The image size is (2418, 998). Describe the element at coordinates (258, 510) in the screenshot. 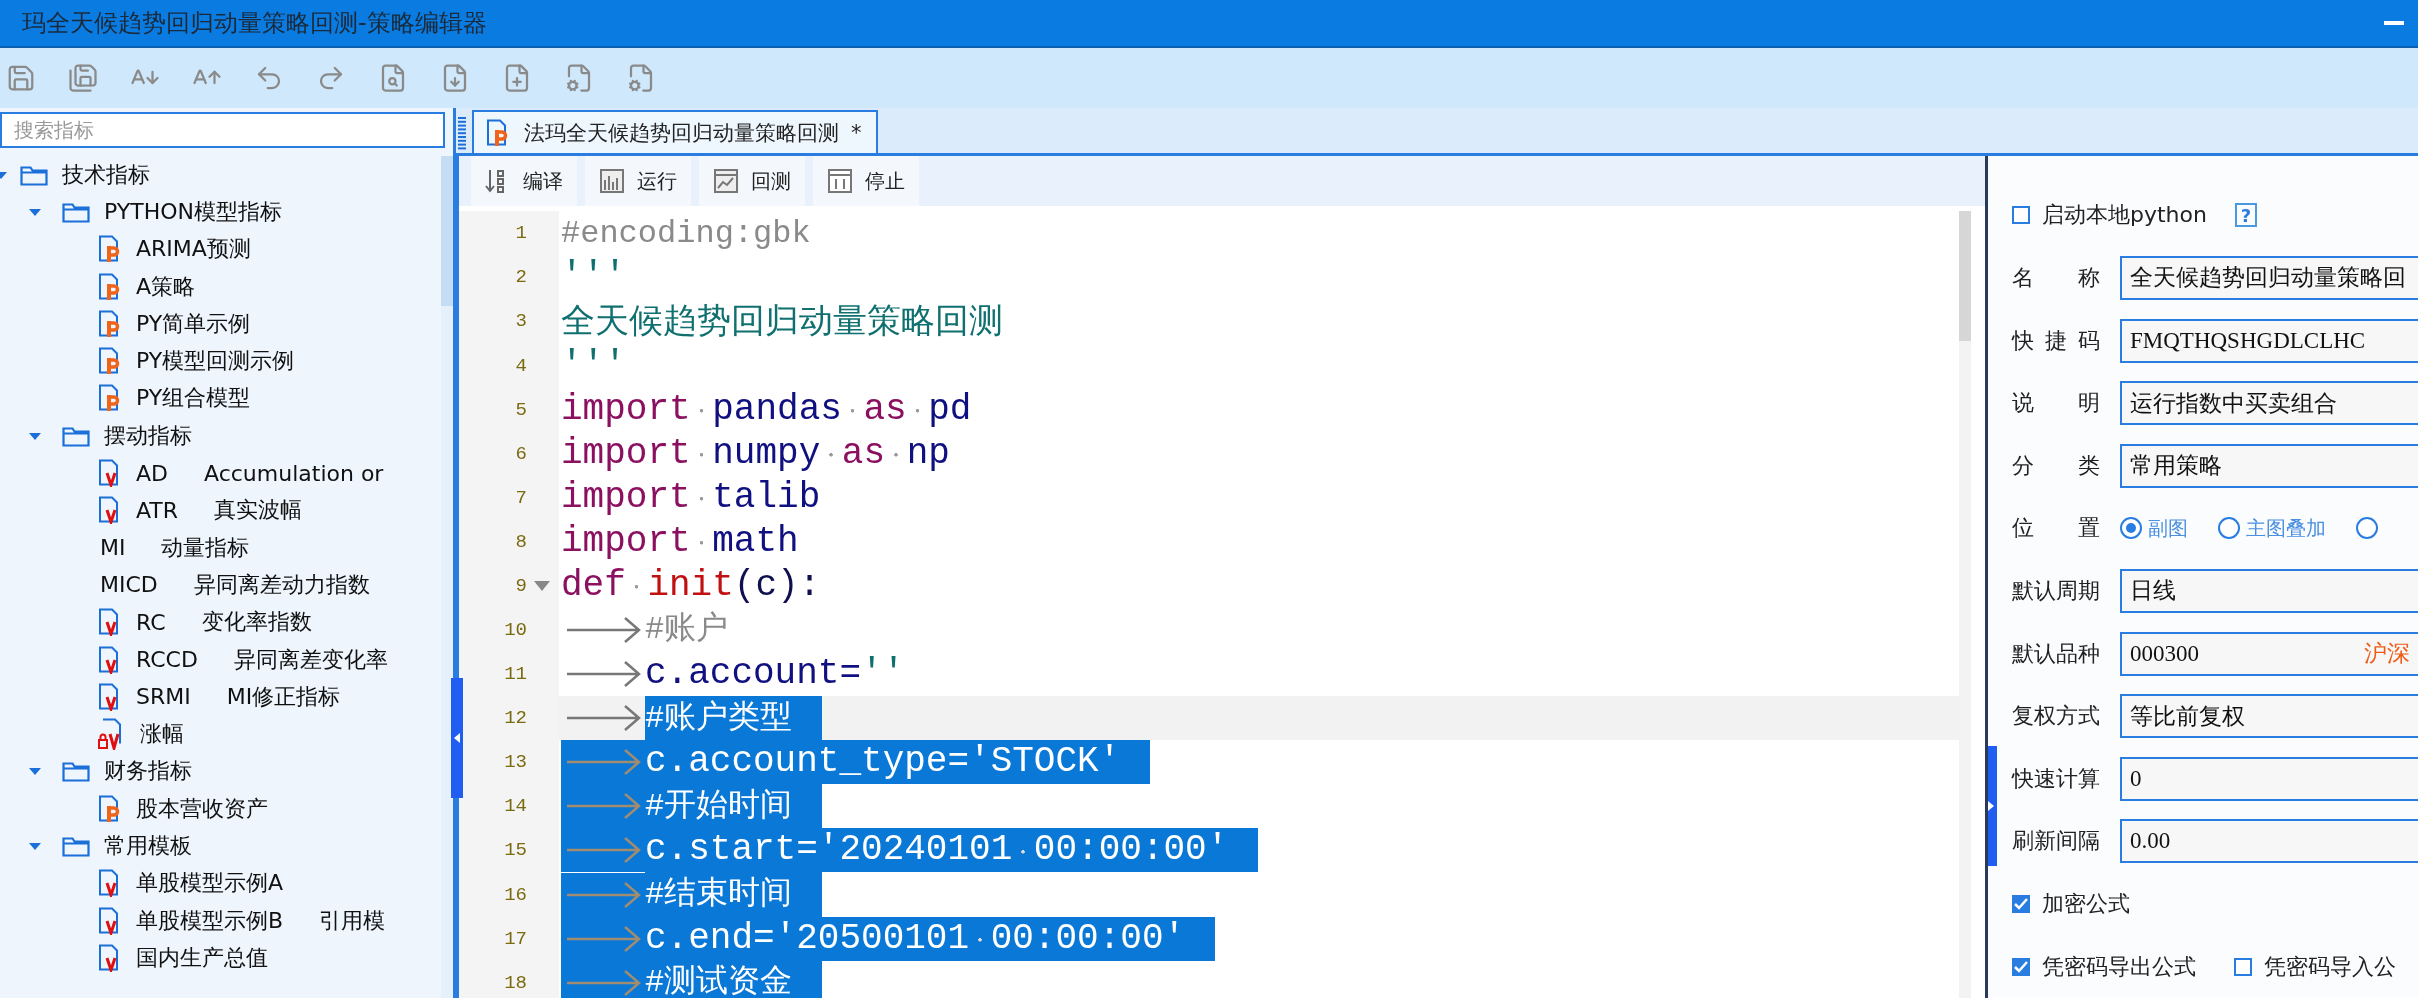

I see `tree-item-description: 真实波幅` at that location.